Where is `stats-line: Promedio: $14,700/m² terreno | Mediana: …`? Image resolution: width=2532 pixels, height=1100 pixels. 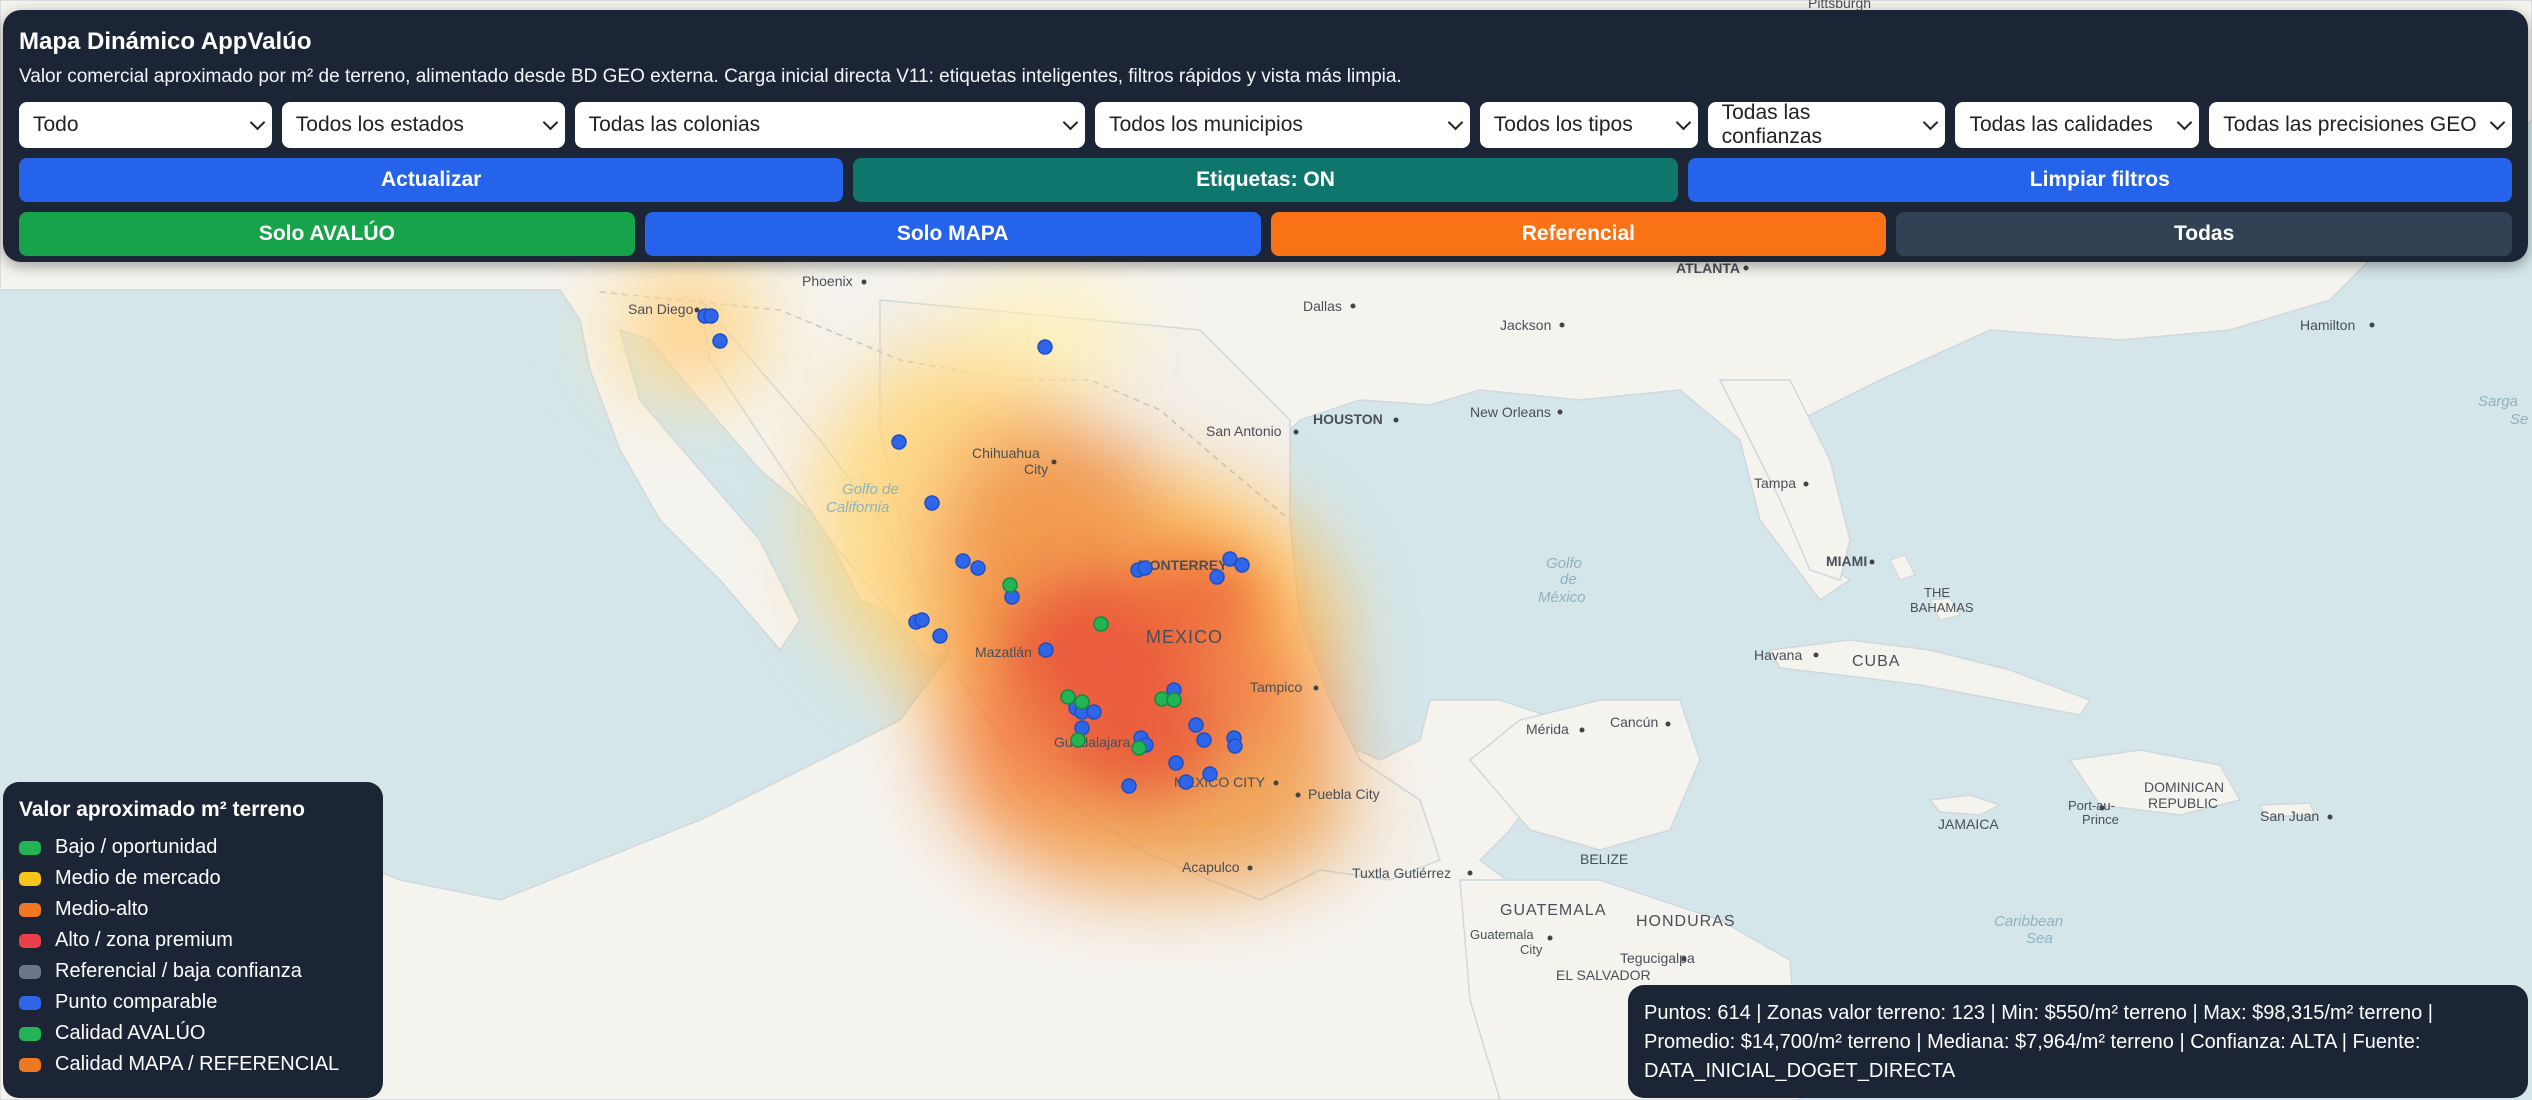 stats-line: Promedio: $14,700/m² terreno | Mediana: … is located at coordinates (2032, 1042).